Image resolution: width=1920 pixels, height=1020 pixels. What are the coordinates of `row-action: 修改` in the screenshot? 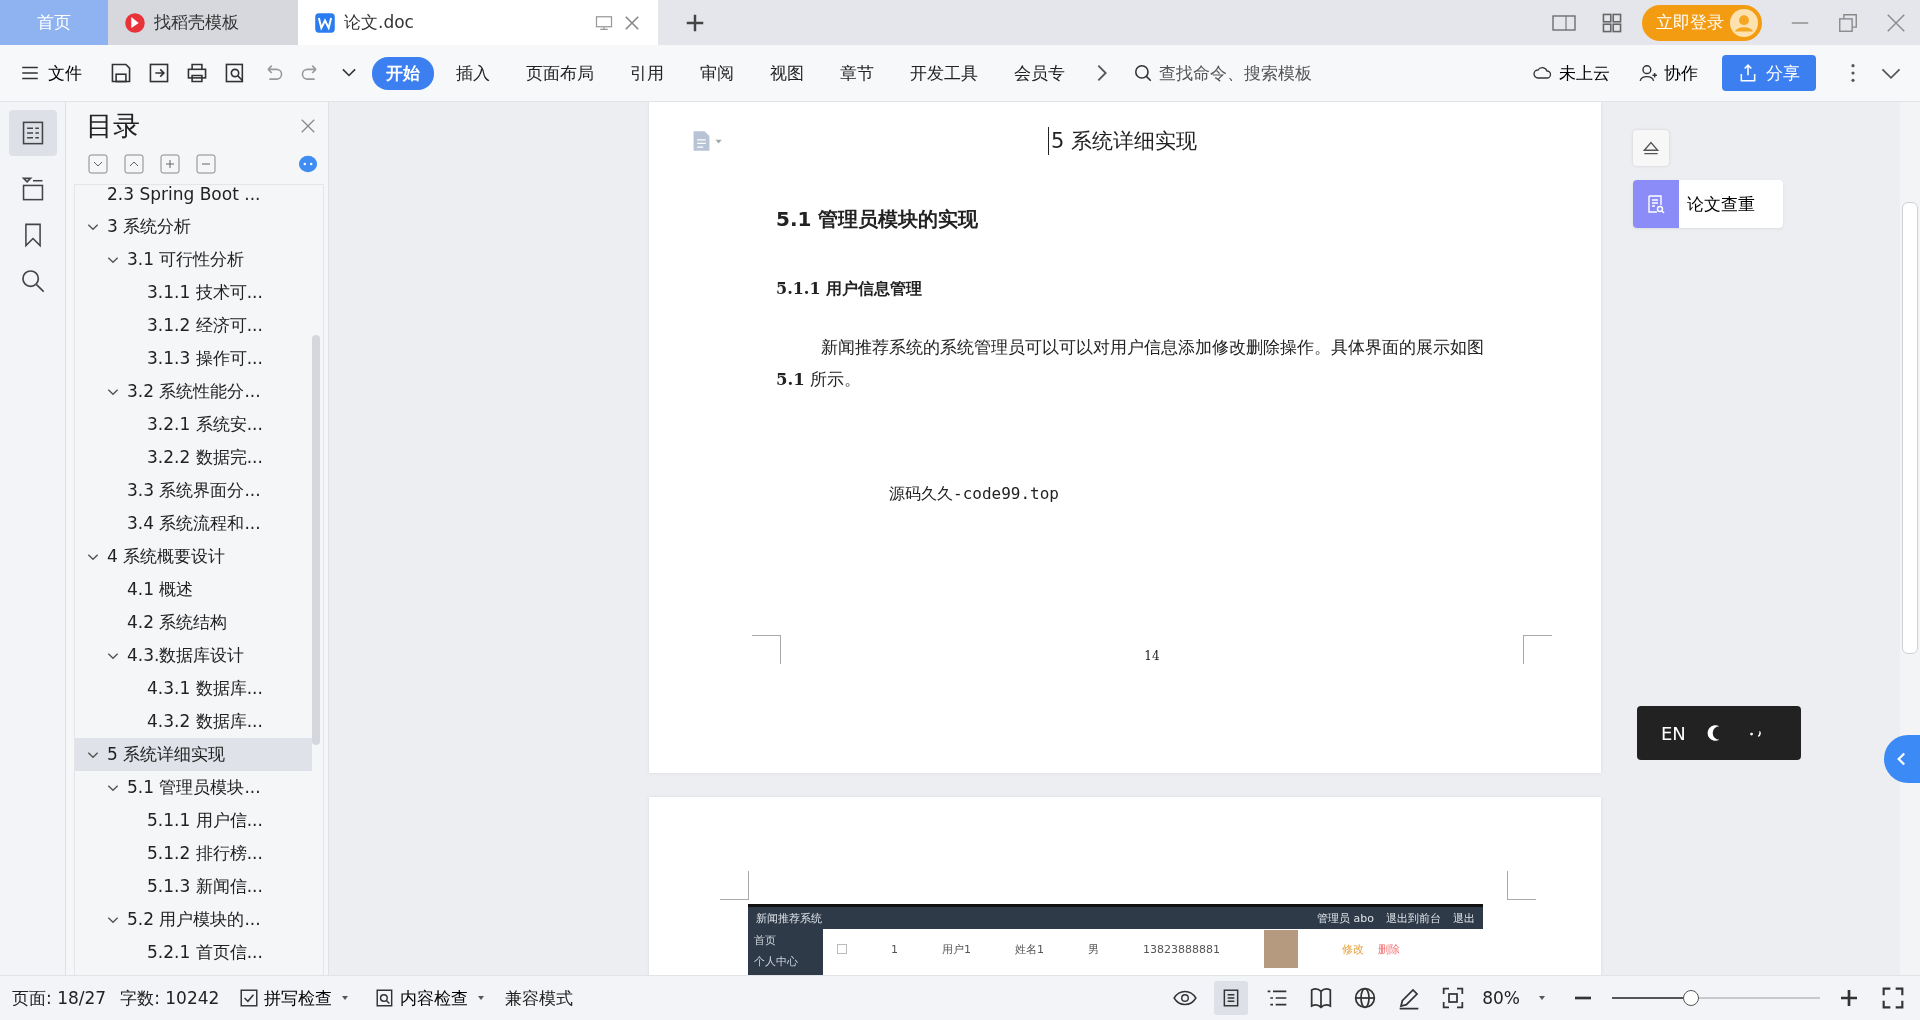 It's located at (1353, 949).